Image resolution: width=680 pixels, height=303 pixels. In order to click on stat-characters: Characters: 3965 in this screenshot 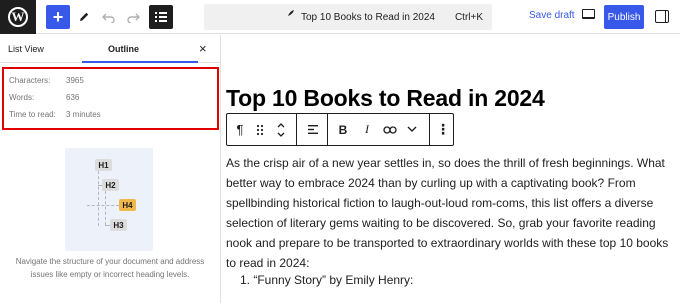, I will do `click(46, 80)`.